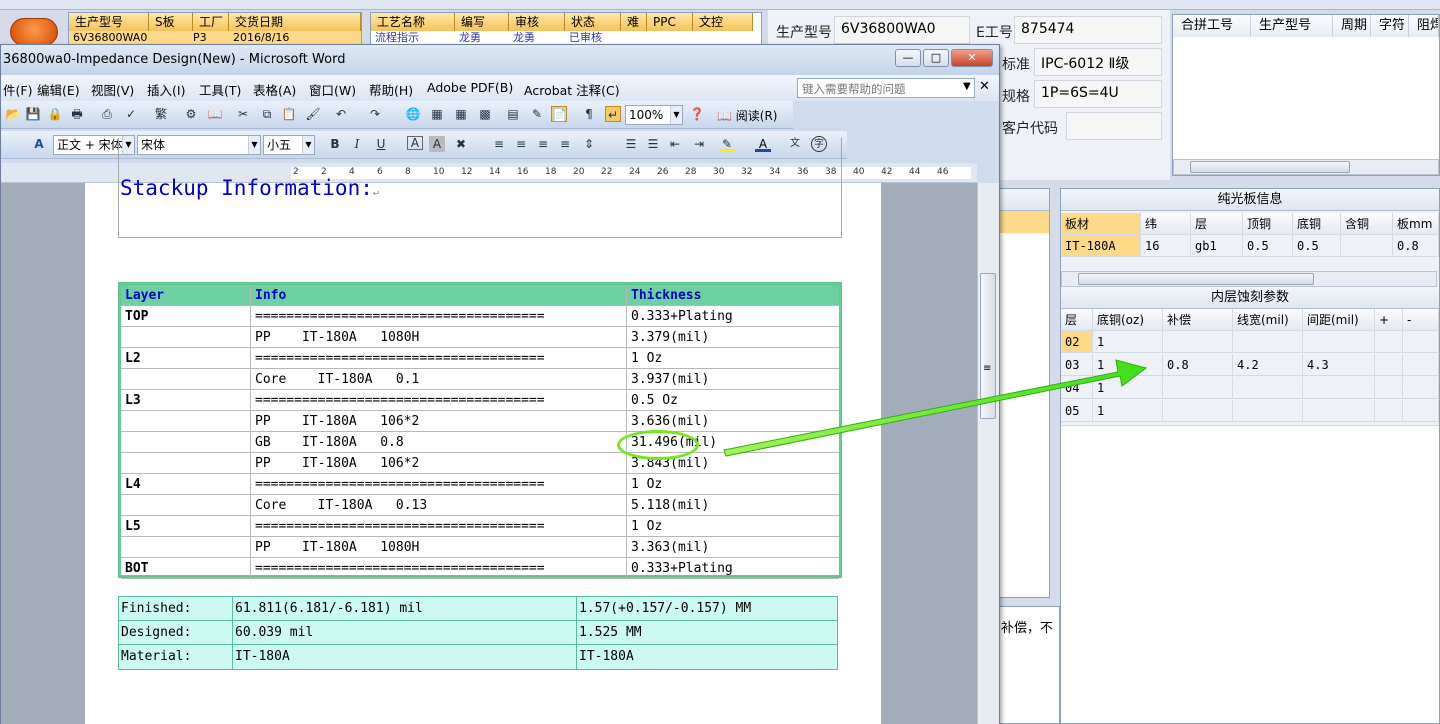 The height and width of the screenshot is (724, 1440). Describe the element at coordinates (1077, 342) in the screenshot. I see `etch-cell: 02` at that location.